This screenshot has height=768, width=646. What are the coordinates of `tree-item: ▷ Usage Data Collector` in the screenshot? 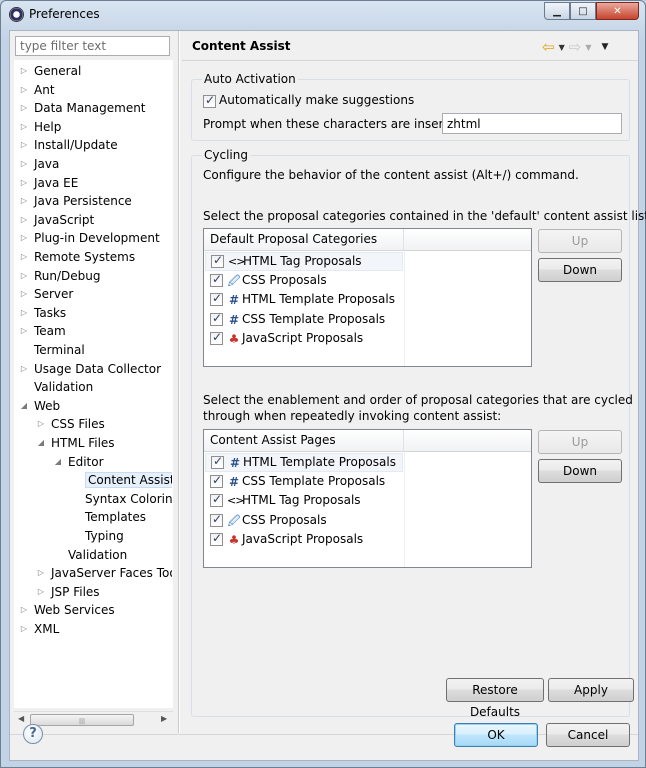 It's located at (90, 369).